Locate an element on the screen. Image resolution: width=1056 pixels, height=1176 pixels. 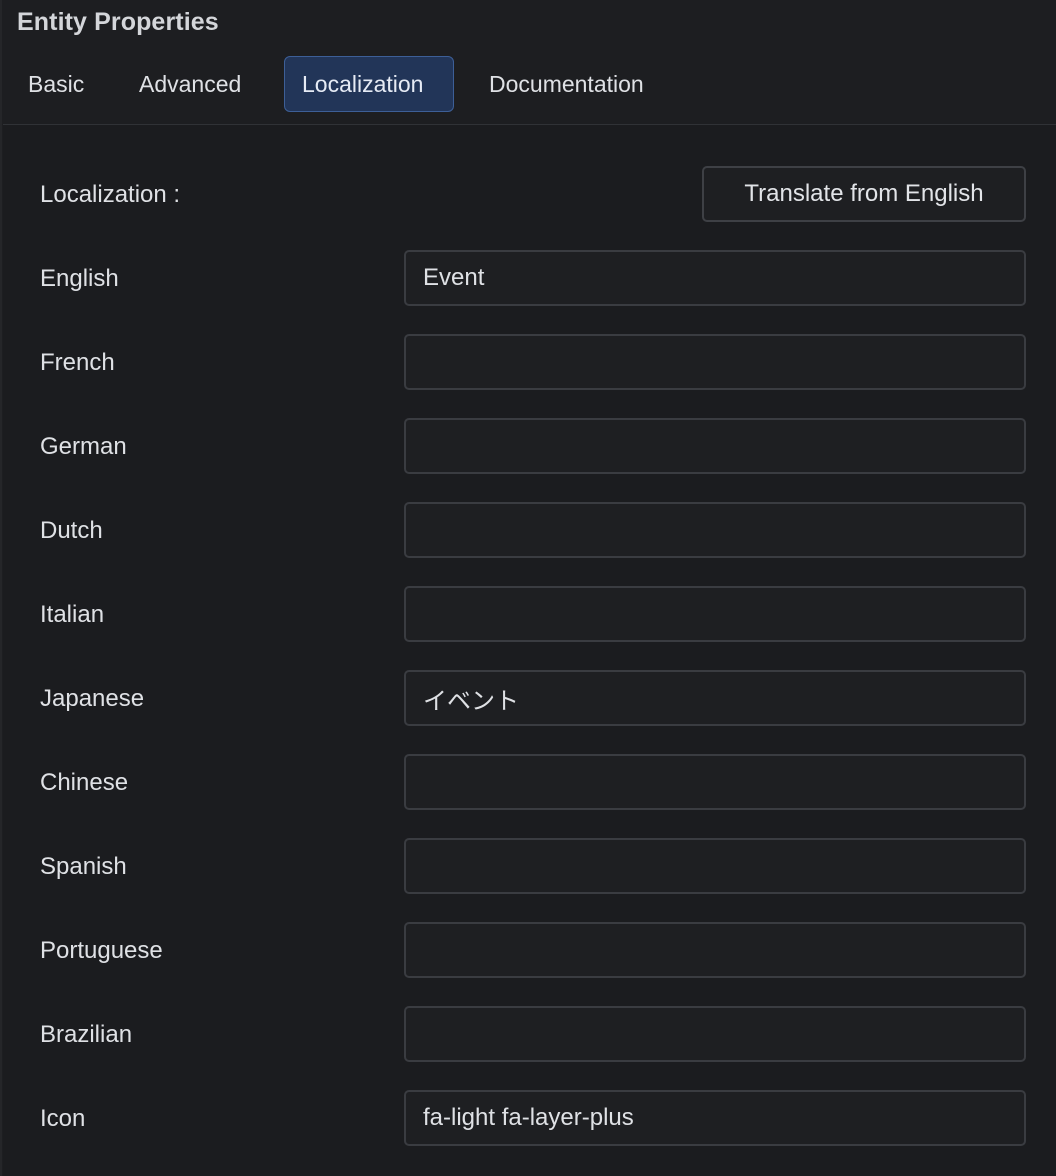
label-french: French is located at coordinates (77, 362).